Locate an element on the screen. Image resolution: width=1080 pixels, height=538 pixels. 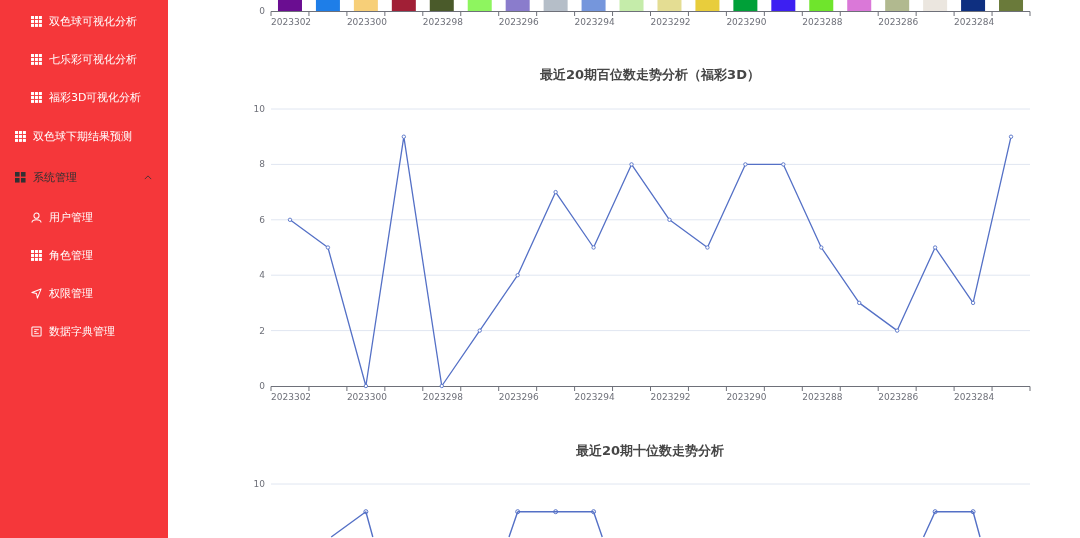
menu-item: 角色管理 is located at coordinates (84, 255).